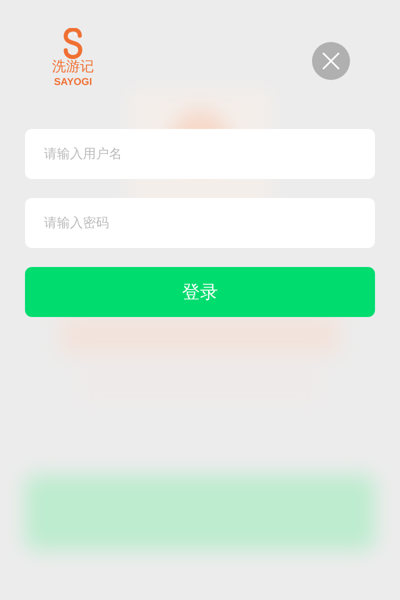  What do you see at coordinates (200, 154) in the screenshot?
I see `input-field: 请输入用户名` at bounding box center [200, 154].